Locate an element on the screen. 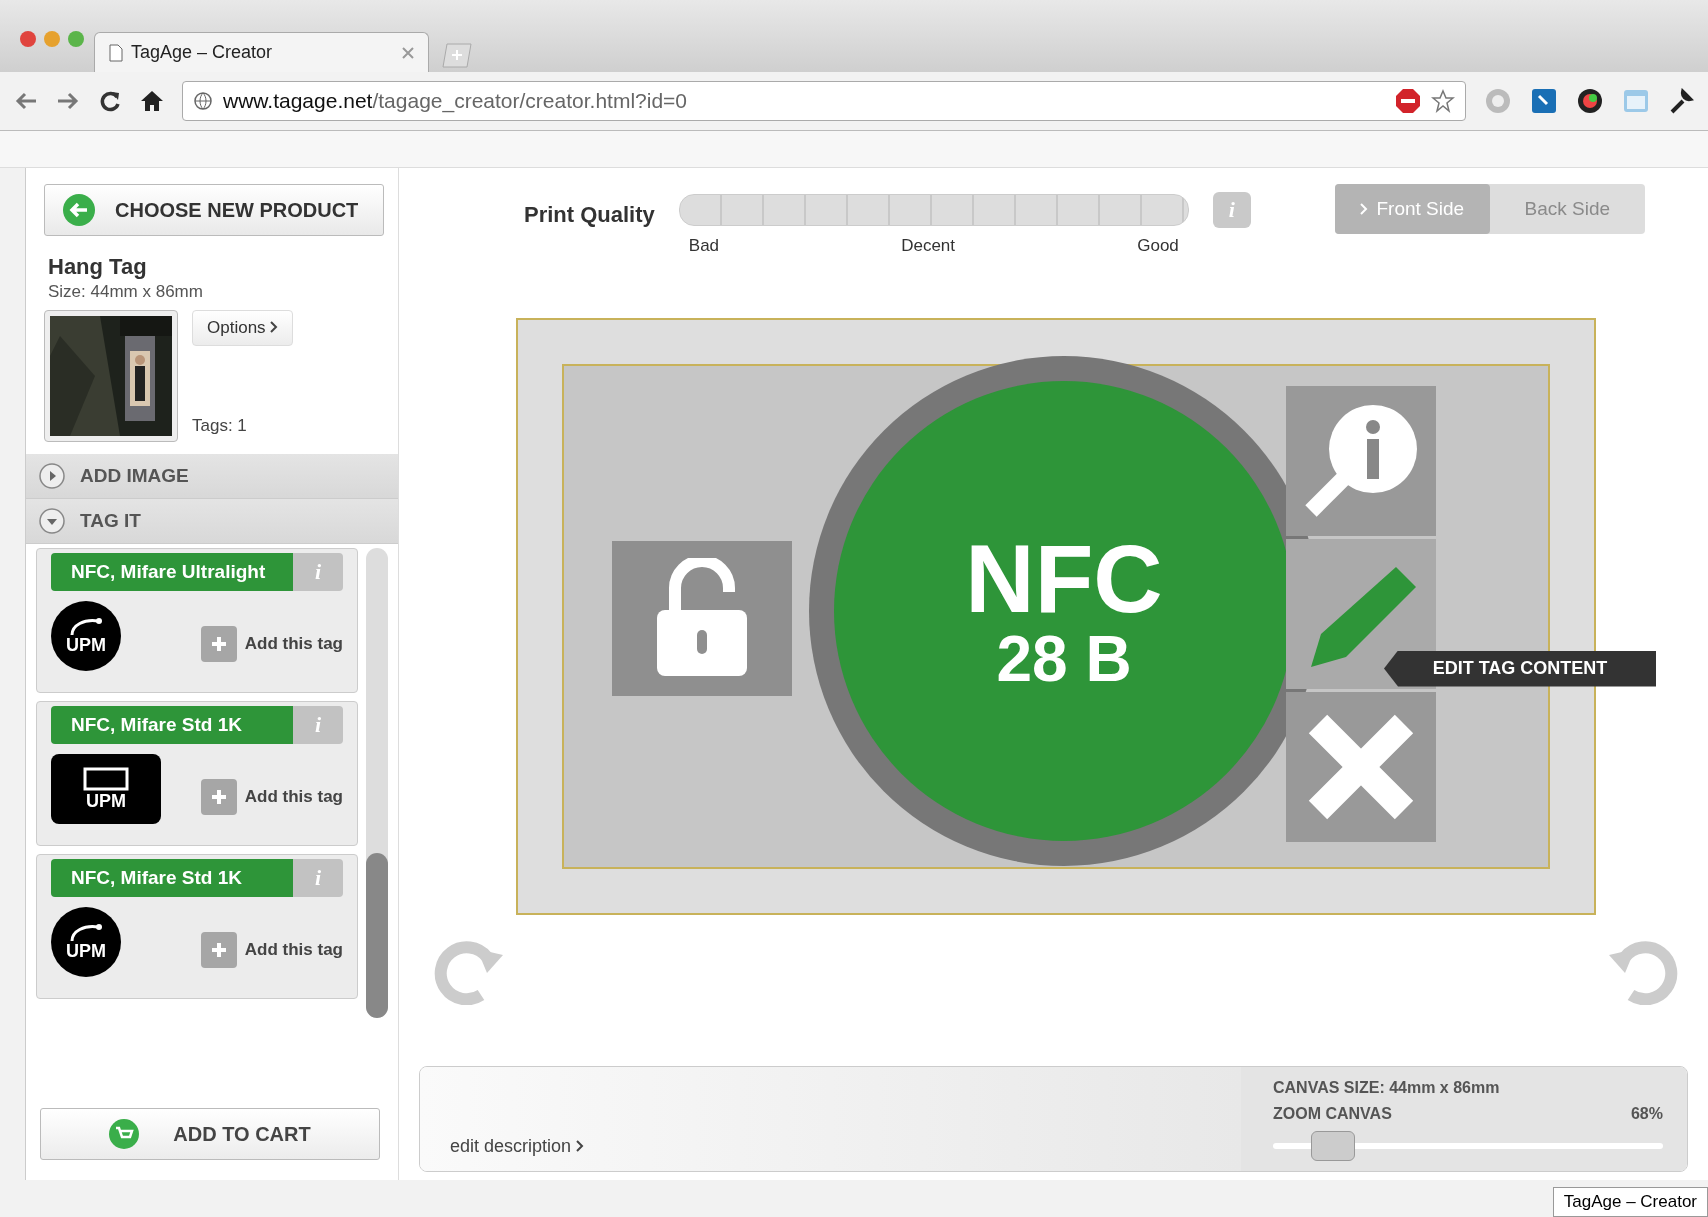  tag-type: NFC is located at coordinates (1064, 578).